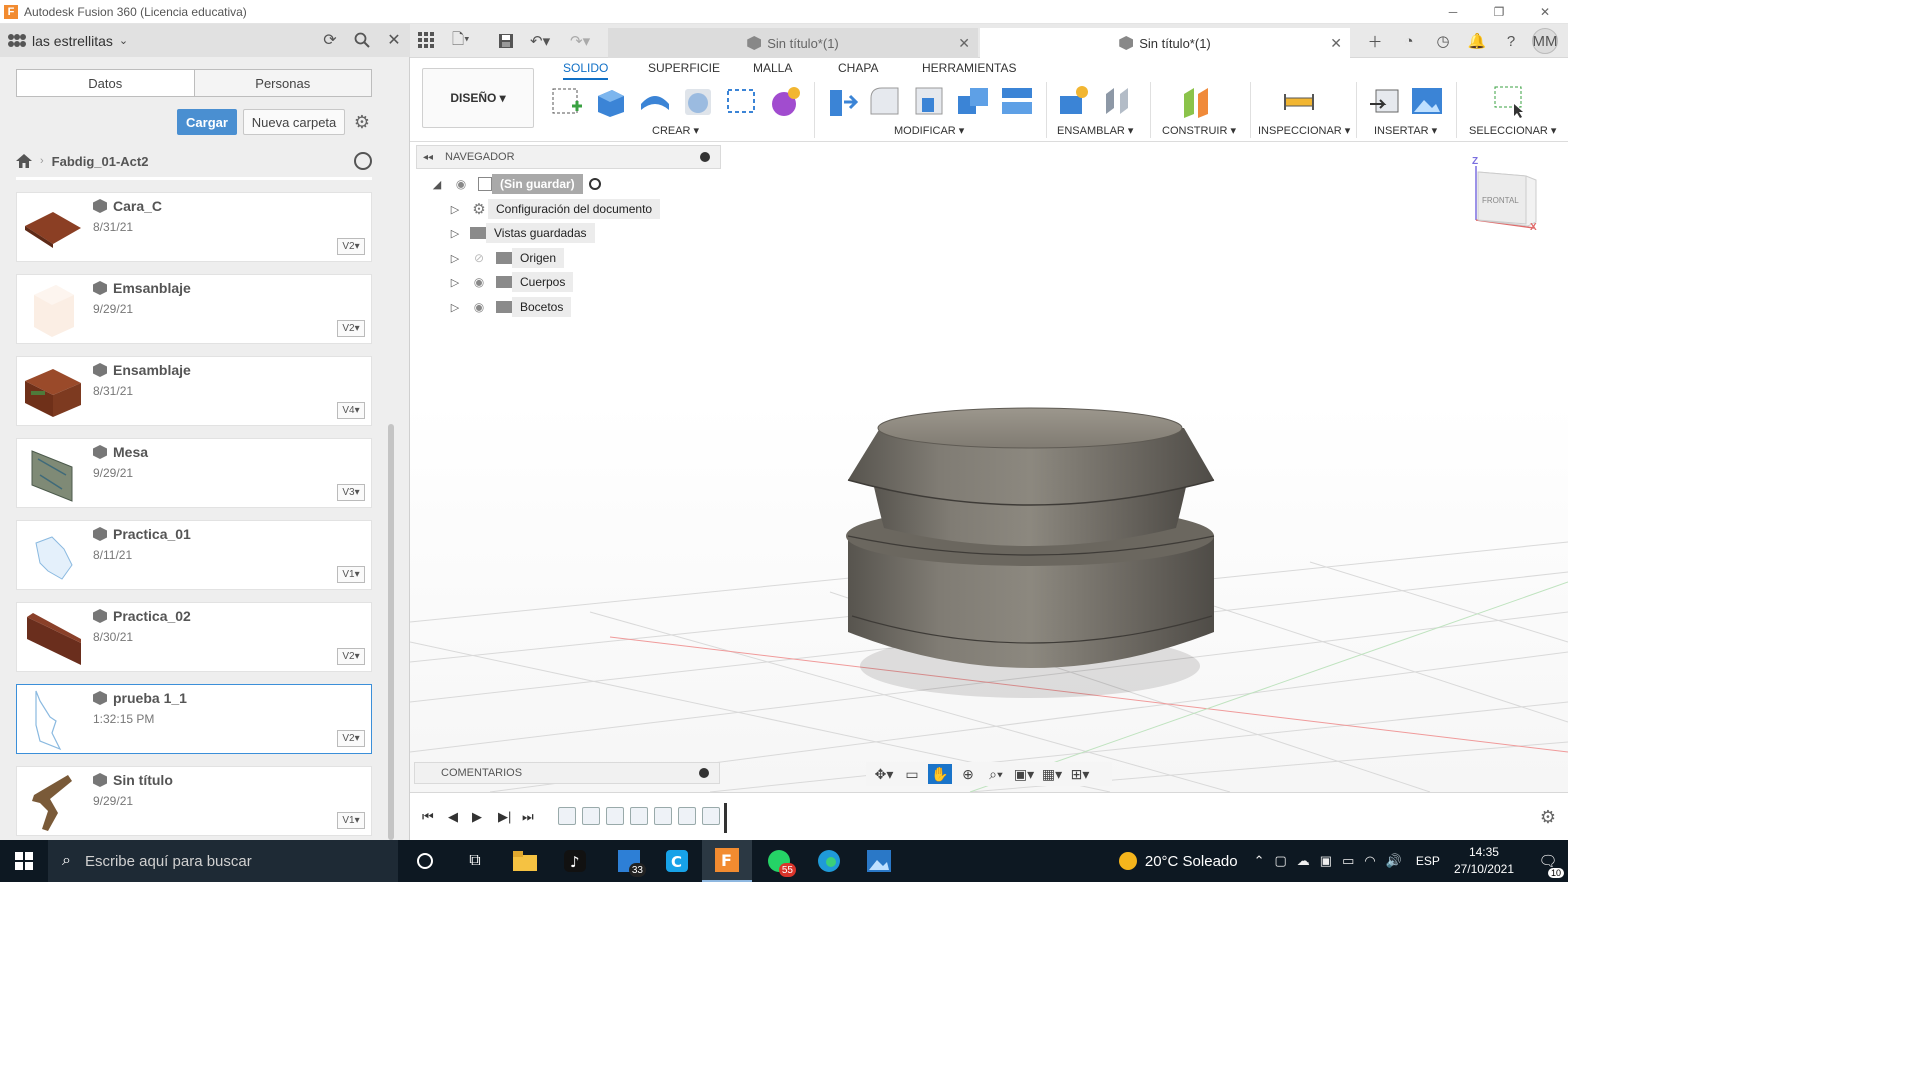  I want to click on shell-icon, so click(929, 101).